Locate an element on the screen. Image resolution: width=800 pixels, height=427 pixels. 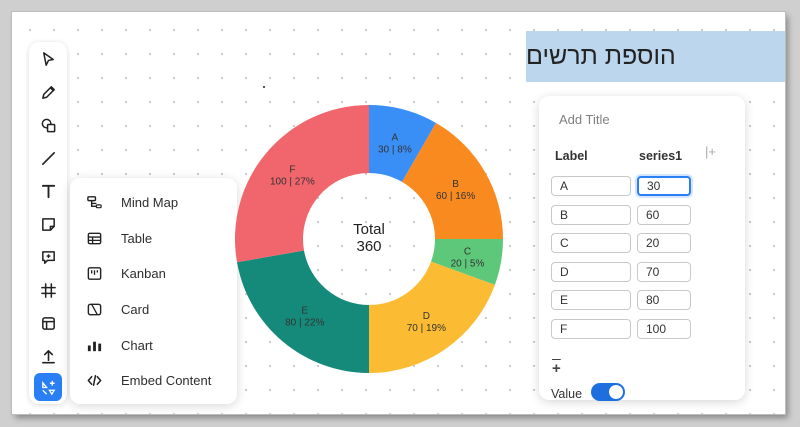
layout-icon is located at coordinates (48, 323).